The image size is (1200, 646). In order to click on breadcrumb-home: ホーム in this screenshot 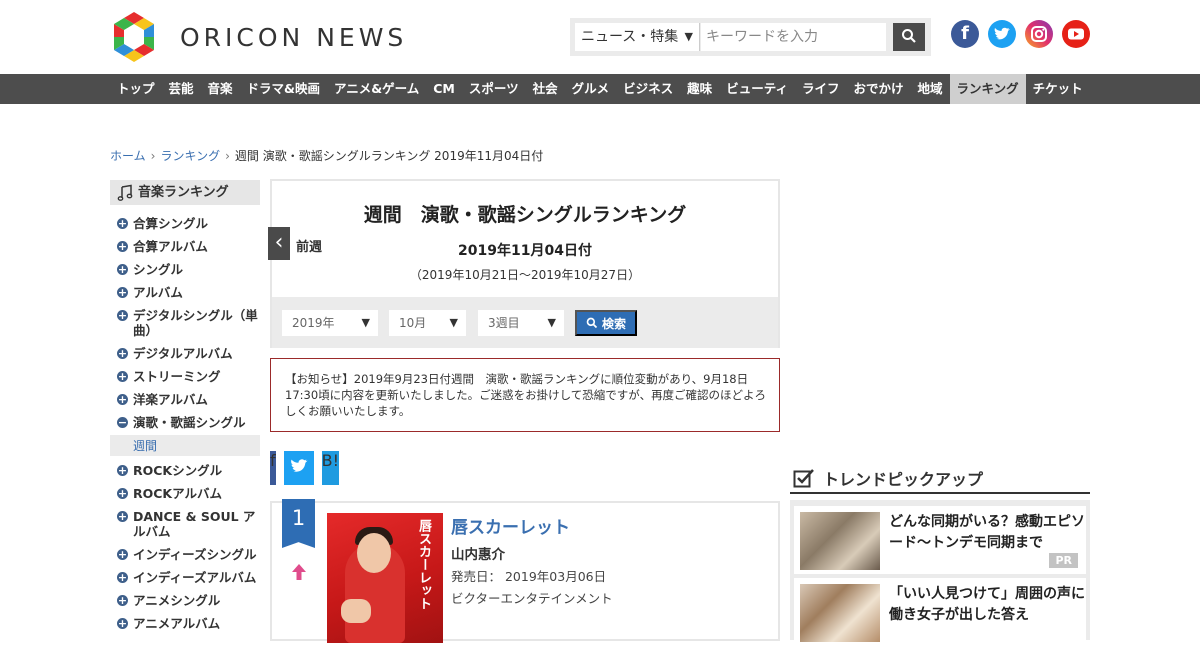, I will do `click(128, 155)`.